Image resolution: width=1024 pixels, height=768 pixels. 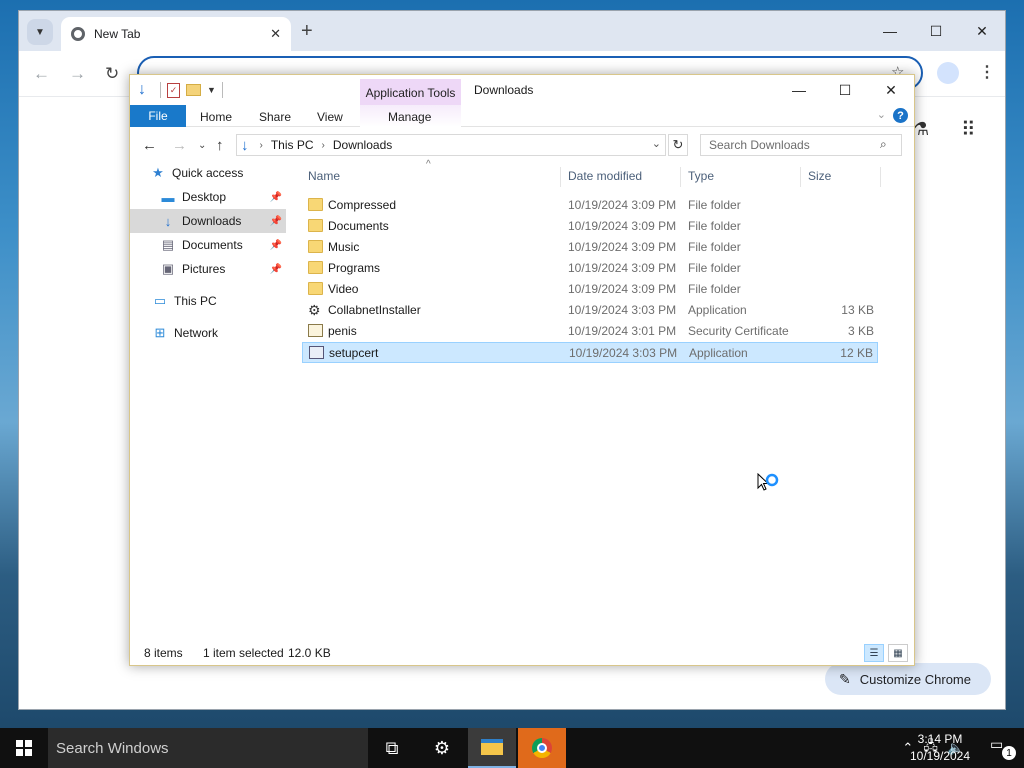 I want to click on column-header-size: Size, so click(x=819, y=176).